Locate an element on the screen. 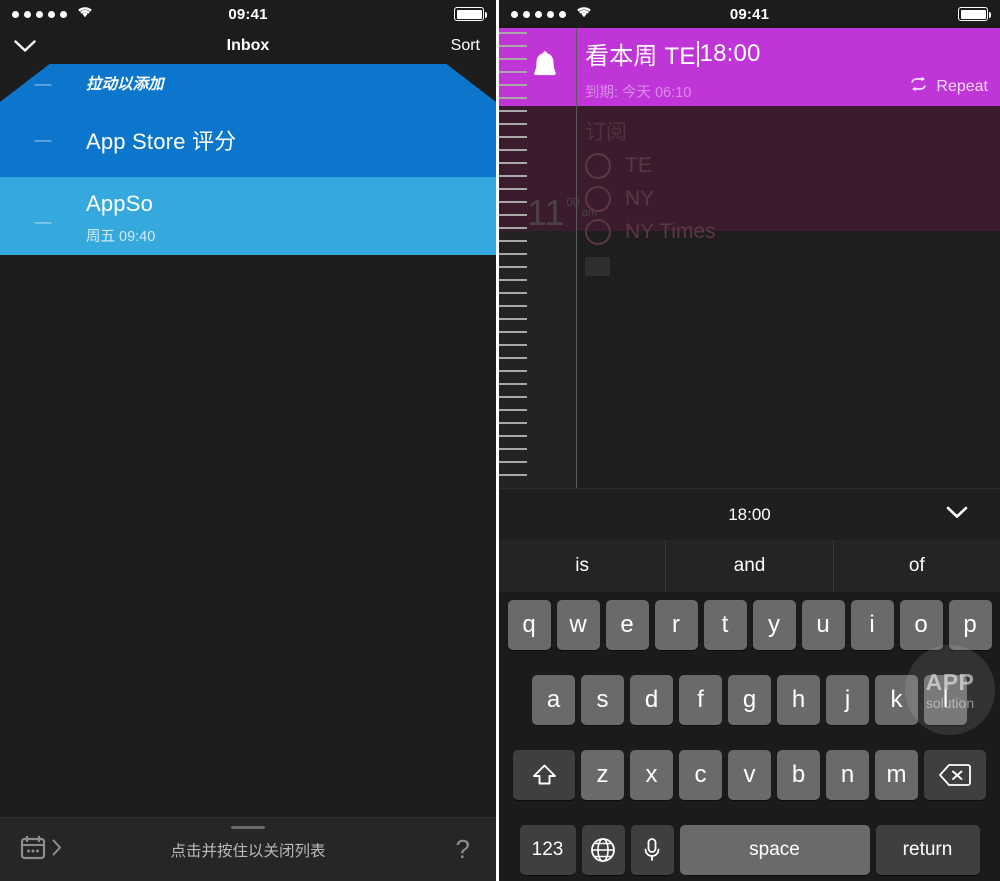  key-k: k is located at coordinates (896, 700).